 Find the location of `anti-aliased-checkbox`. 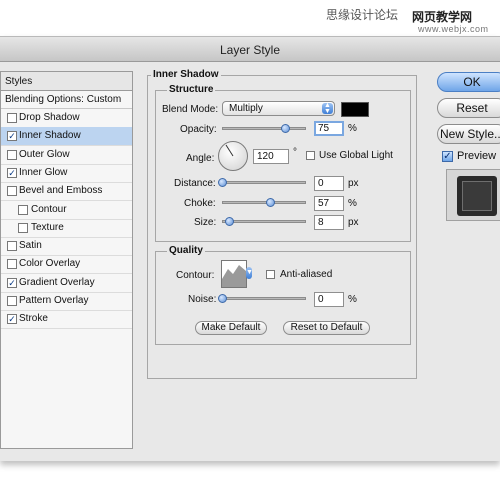

anti-aliased-checkbox is located at coordinates (270, 274).